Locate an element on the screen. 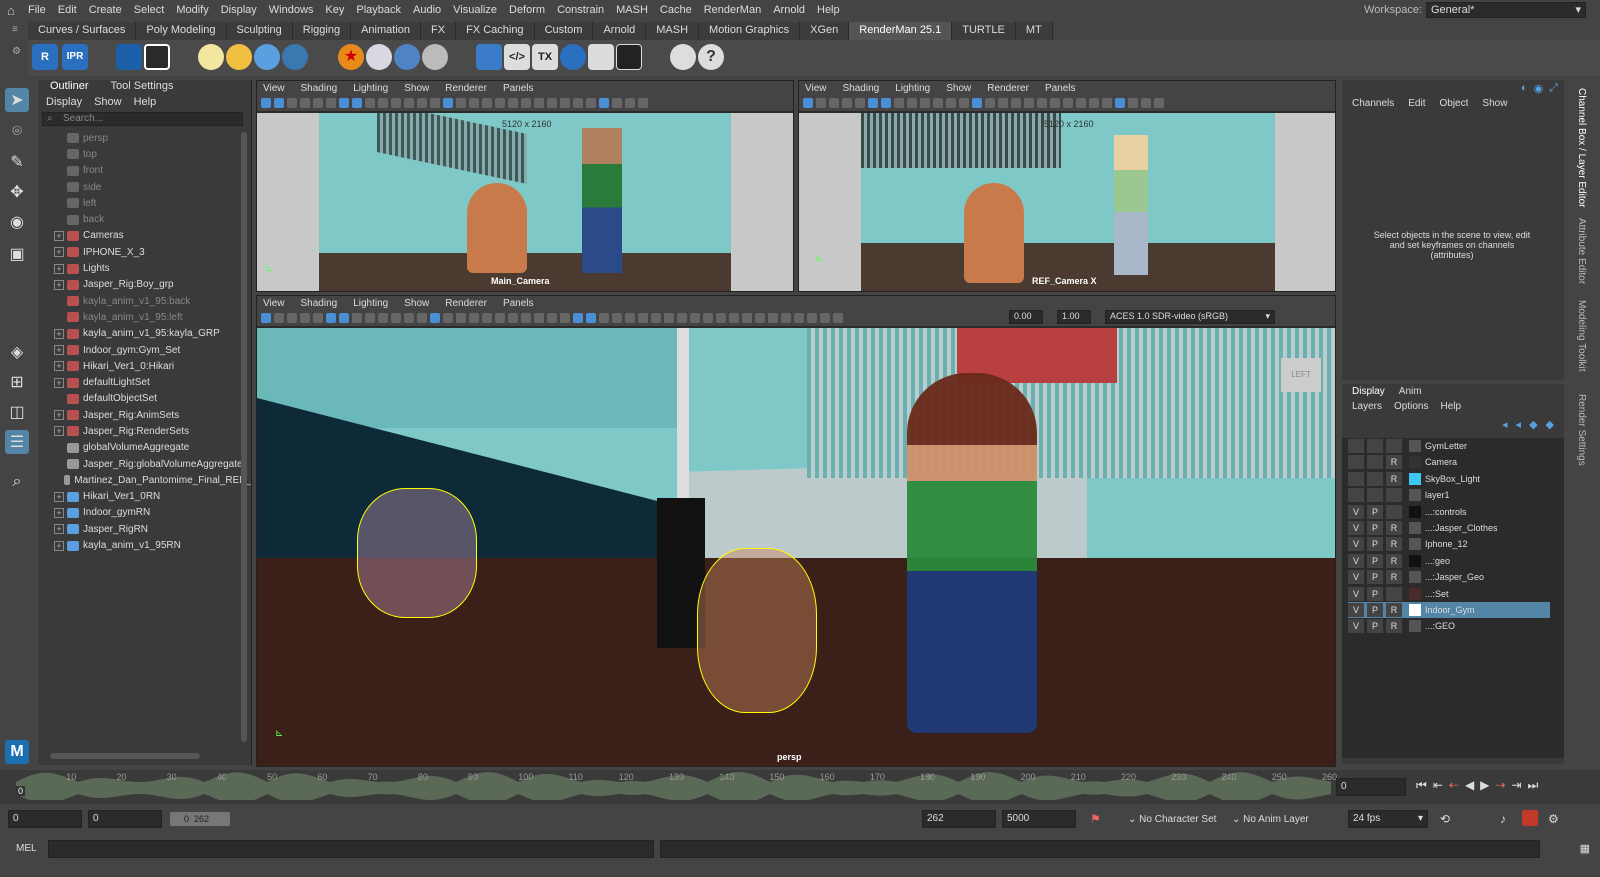  viewport-menu-item: Shading is located at coordinates (319, 88).